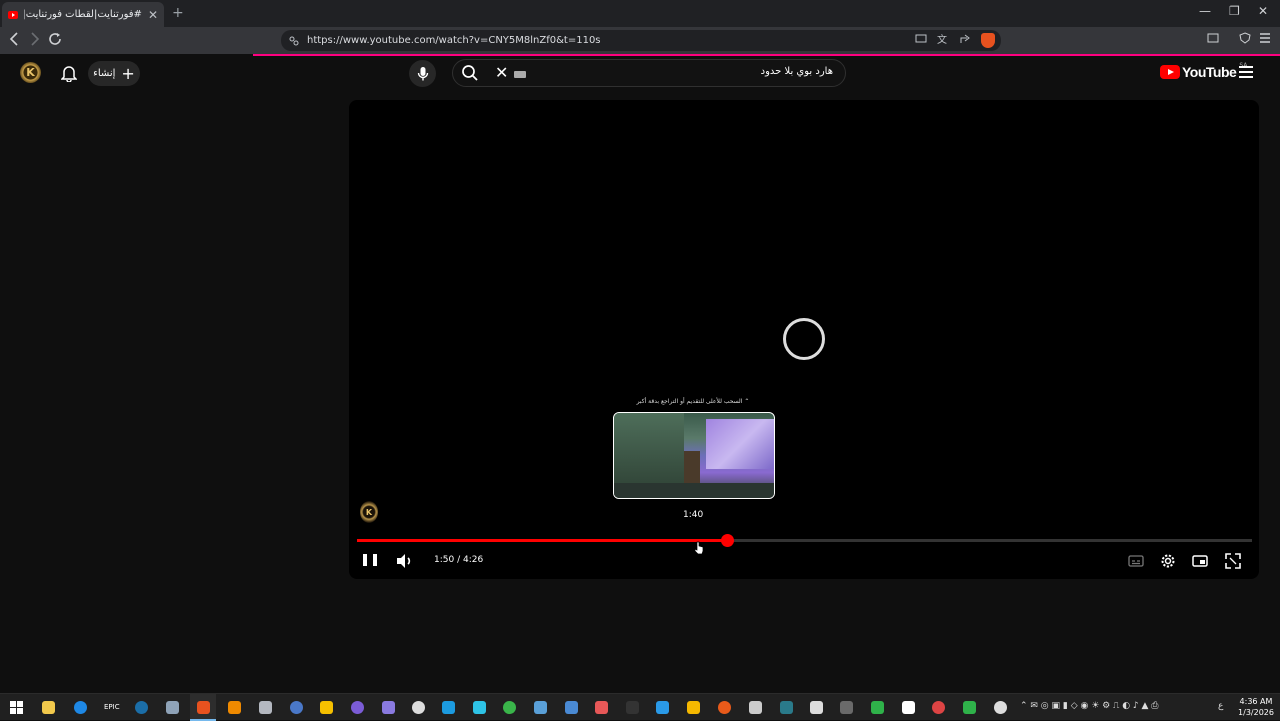 This screenshot has height=721, width=1280. Describe the element at coordinates (921, 39) in the screenshot. I see `cast-icon` at that location.